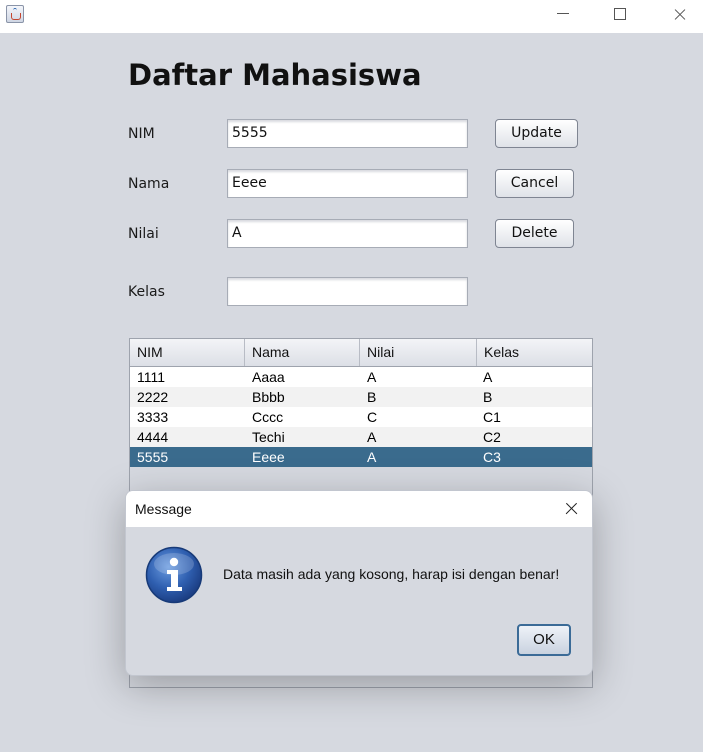 This screenshot has width=703, height=752. What do you see at coordinates (149, 184) in the screenshot?
I see `nama-label: Nama` at bounding box center [149, 184].